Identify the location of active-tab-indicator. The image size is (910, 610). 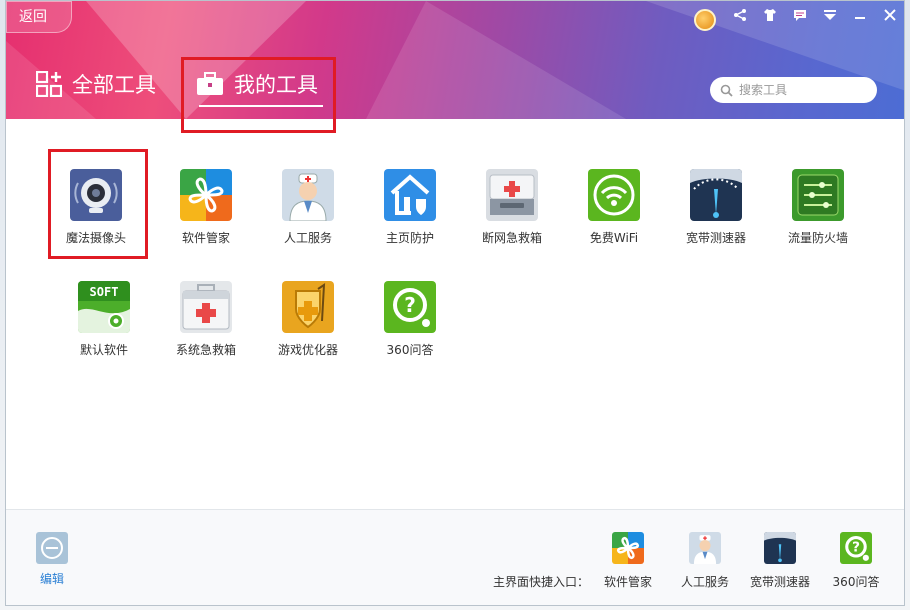
(261, 106).